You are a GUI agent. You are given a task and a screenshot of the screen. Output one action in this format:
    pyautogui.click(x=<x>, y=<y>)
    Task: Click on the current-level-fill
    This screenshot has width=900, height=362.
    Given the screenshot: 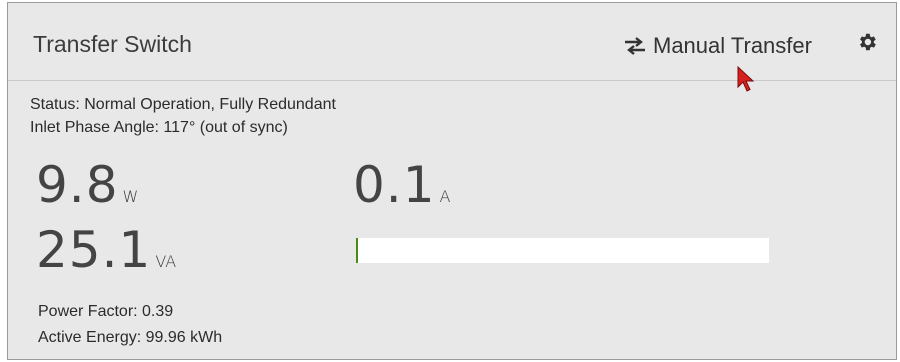 What is the action you would take?
    pyautogui.click(x=357, y=250)
    